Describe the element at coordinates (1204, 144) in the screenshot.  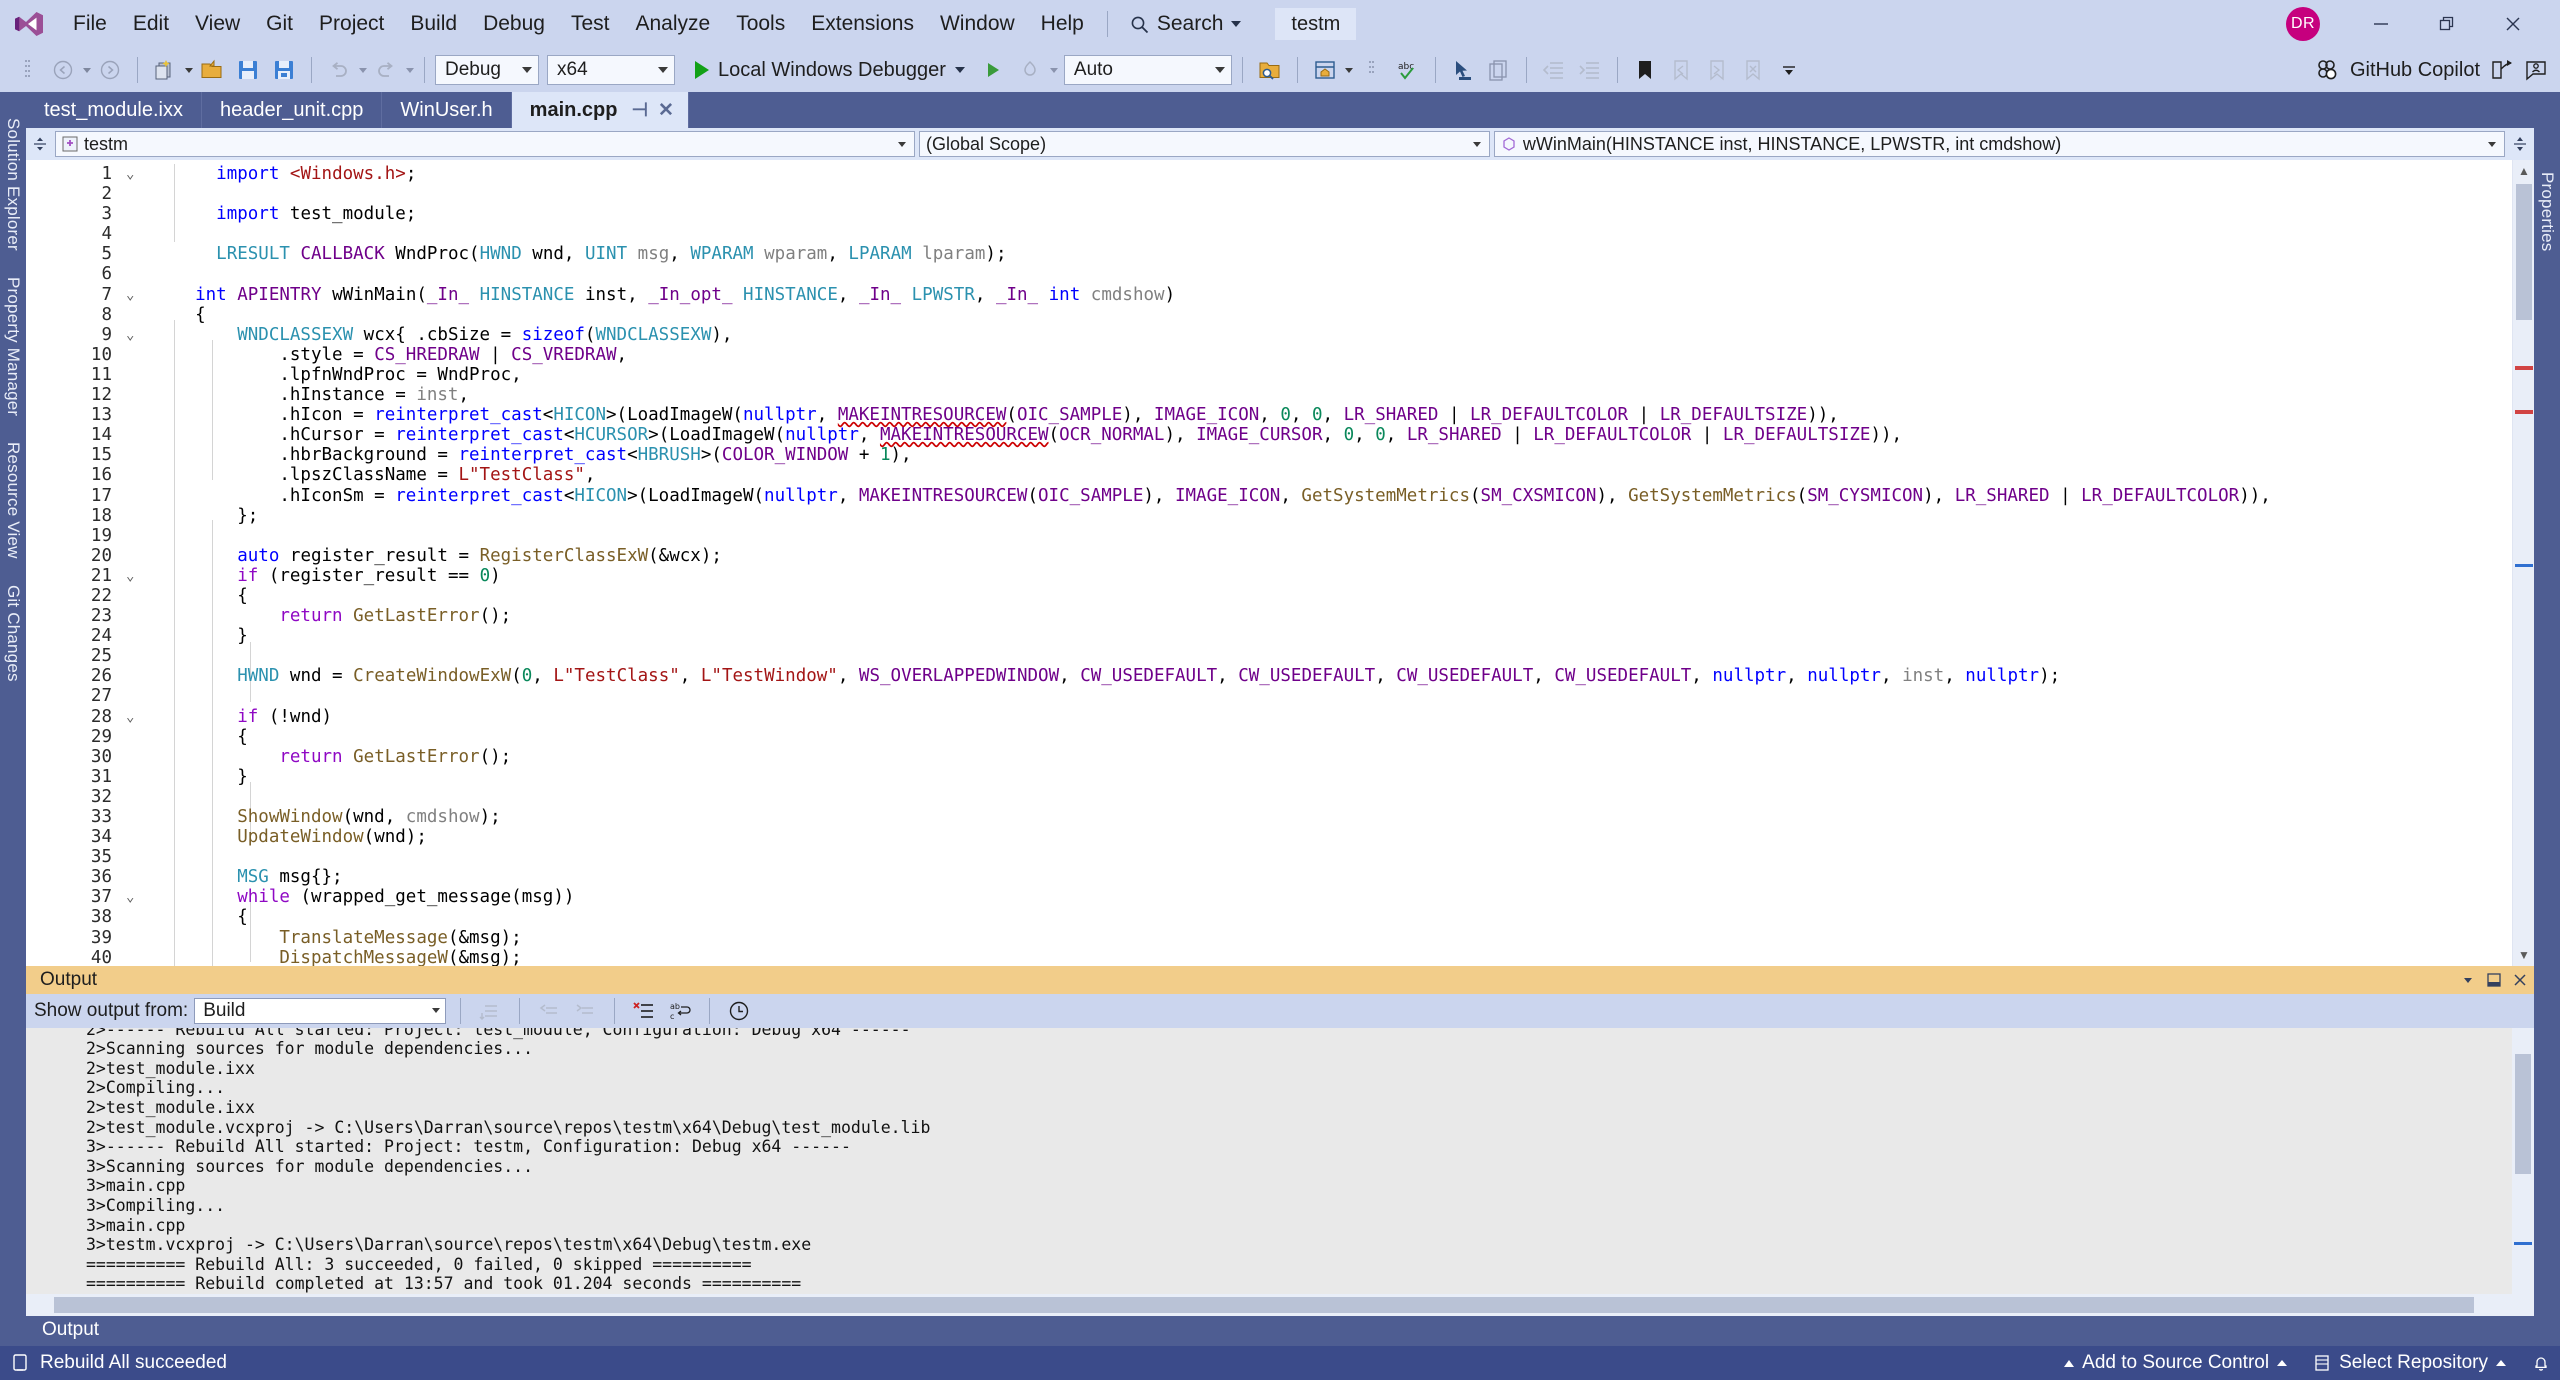
I see `scope-combobox: (Global Scope)` at that location.